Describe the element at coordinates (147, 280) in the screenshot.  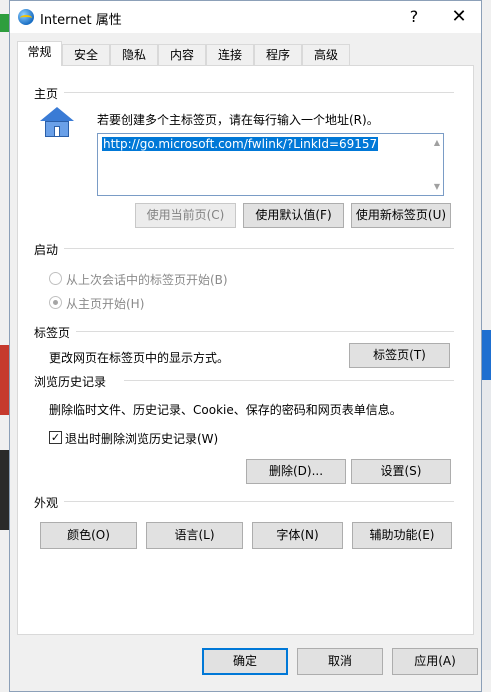
I see `startup-last-session-label: 从上次会话中的标签页开始(B)` at that location.